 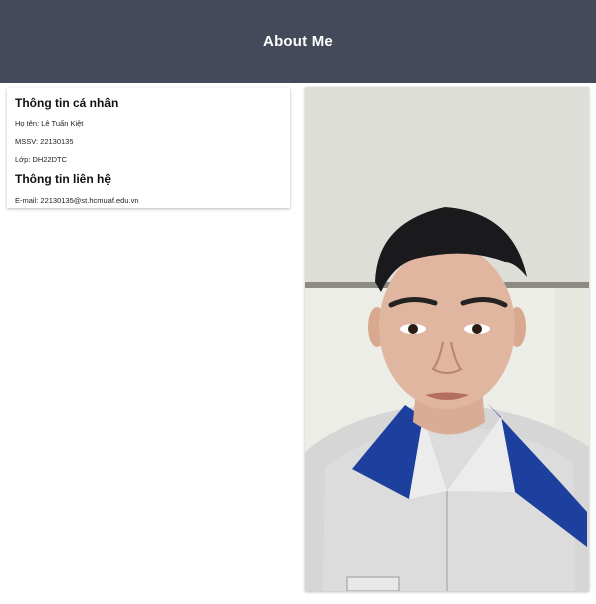 I want to click on page-title: About Me, so click(x=298, y=41).